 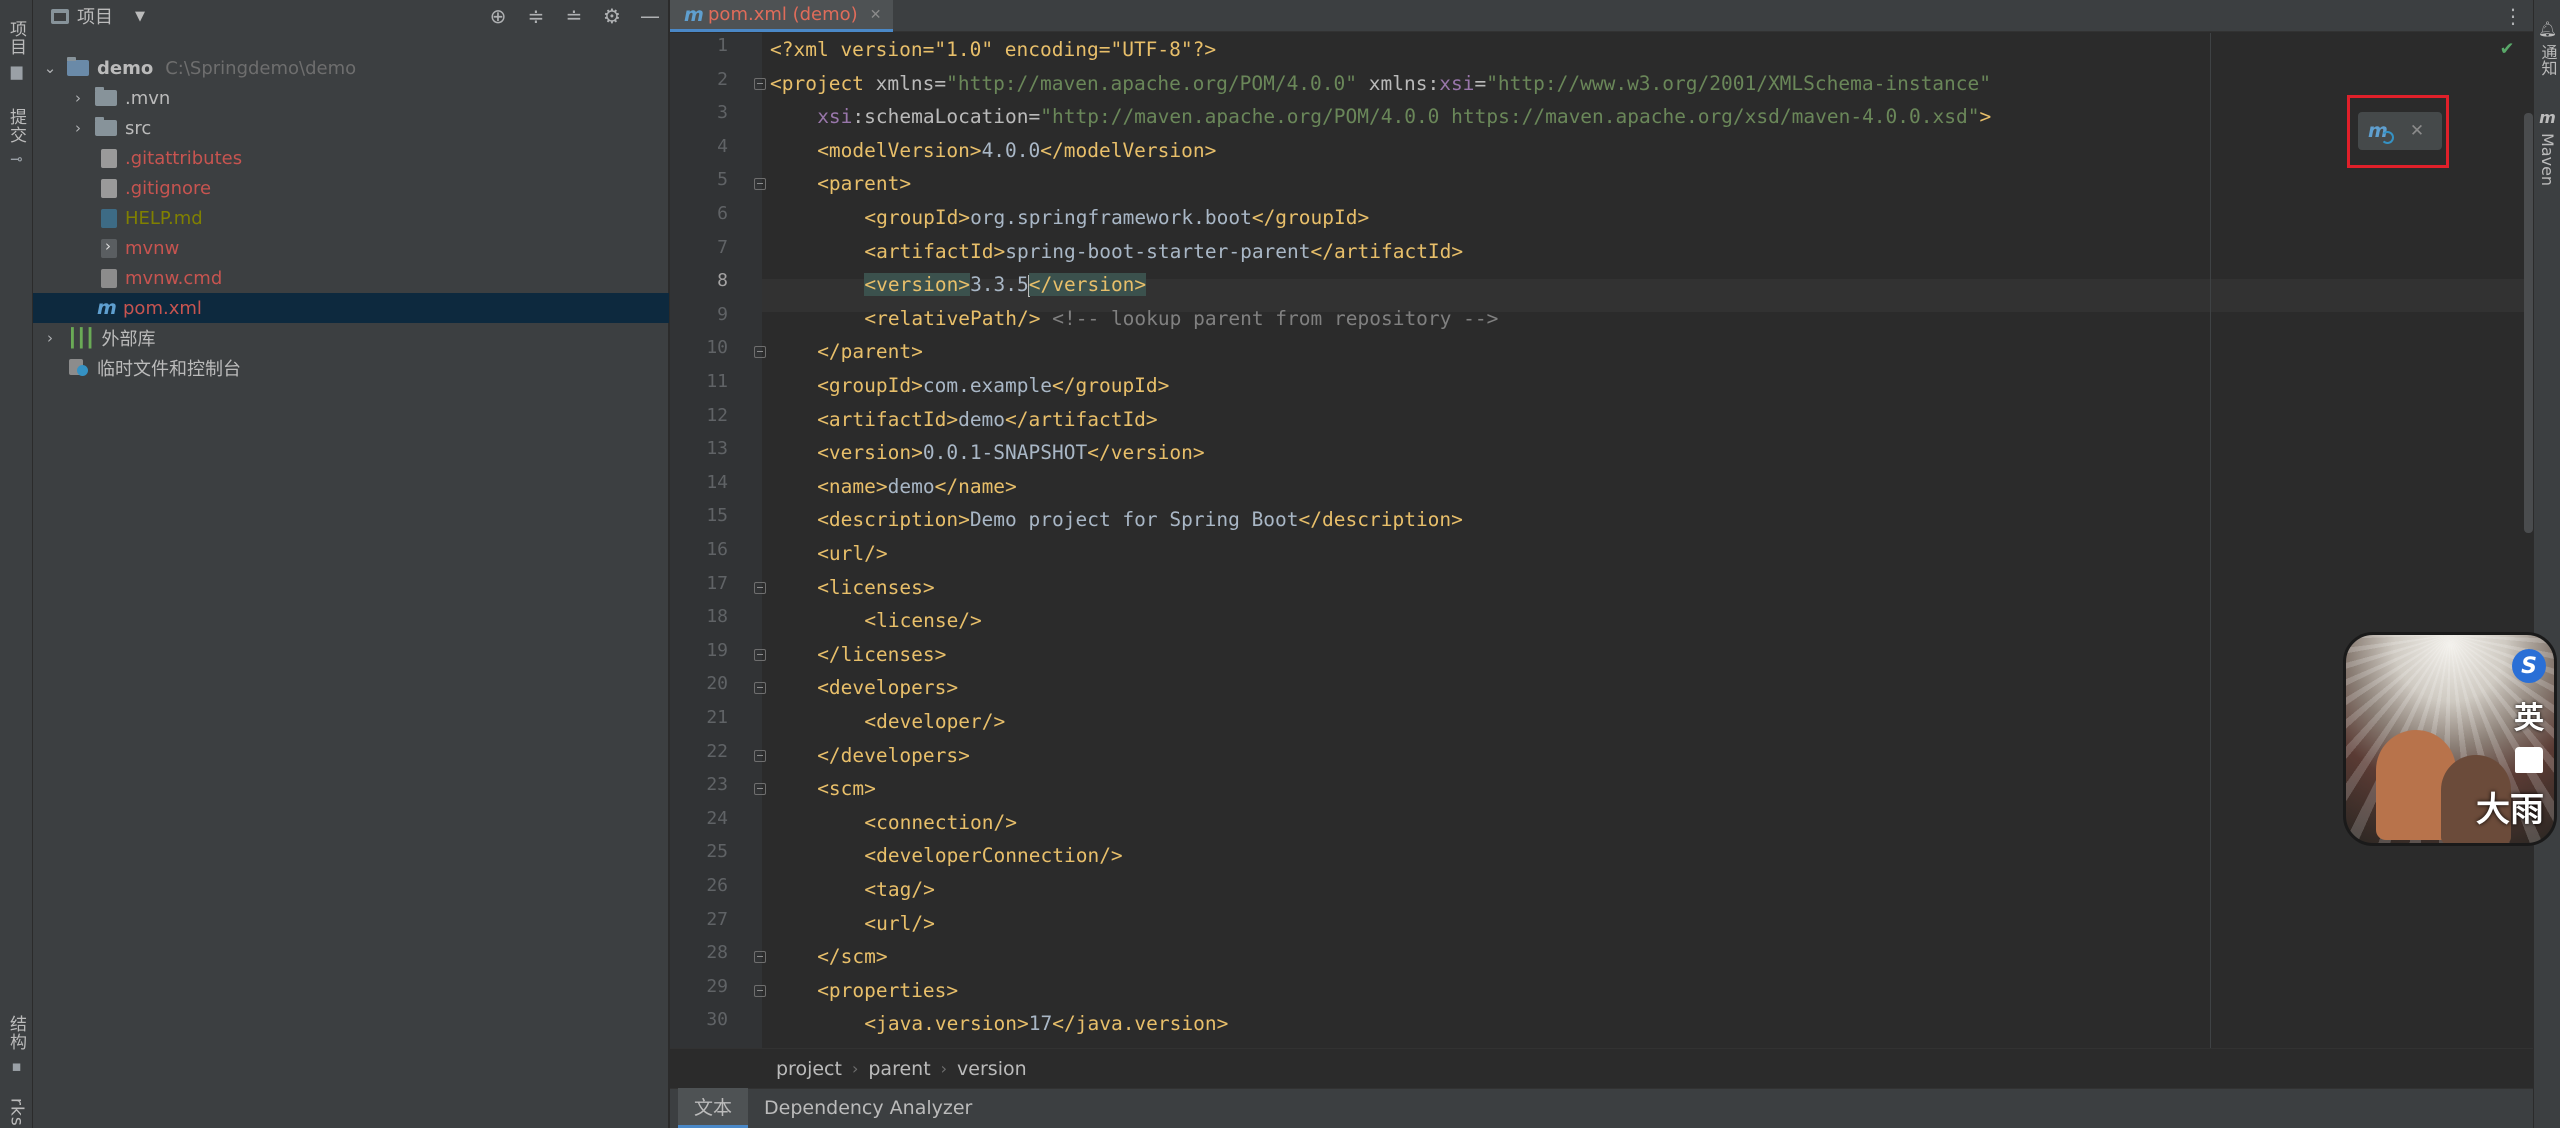 What do you see at coordinates (351, 278) in the screenshot?
I see `tree-item-mvnw-cmd: mvnw.cmd` at bounding box center [351, 278].